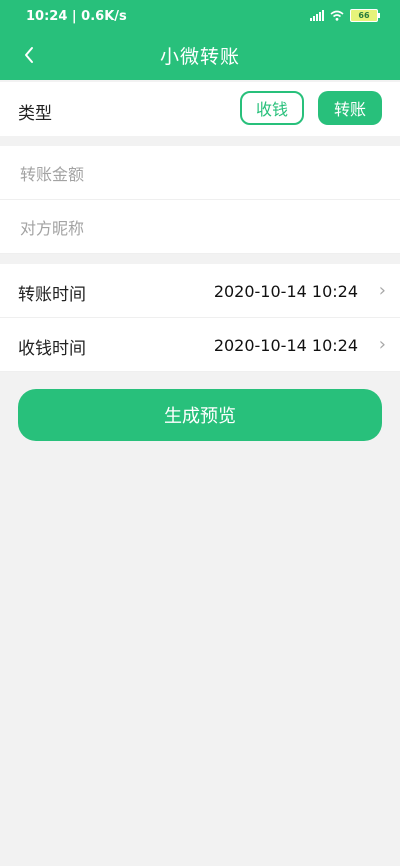  Describe the element at coordinates (200, 40) in the screenshot. I see `app-header: 10:24 | 0.6K/s 66 小微转账` at that location.